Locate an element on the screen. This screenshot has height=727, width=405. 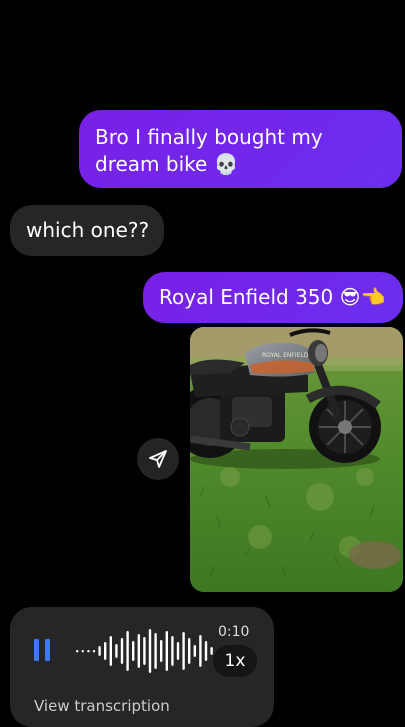
pause-button is located at coordinates (43, 650).